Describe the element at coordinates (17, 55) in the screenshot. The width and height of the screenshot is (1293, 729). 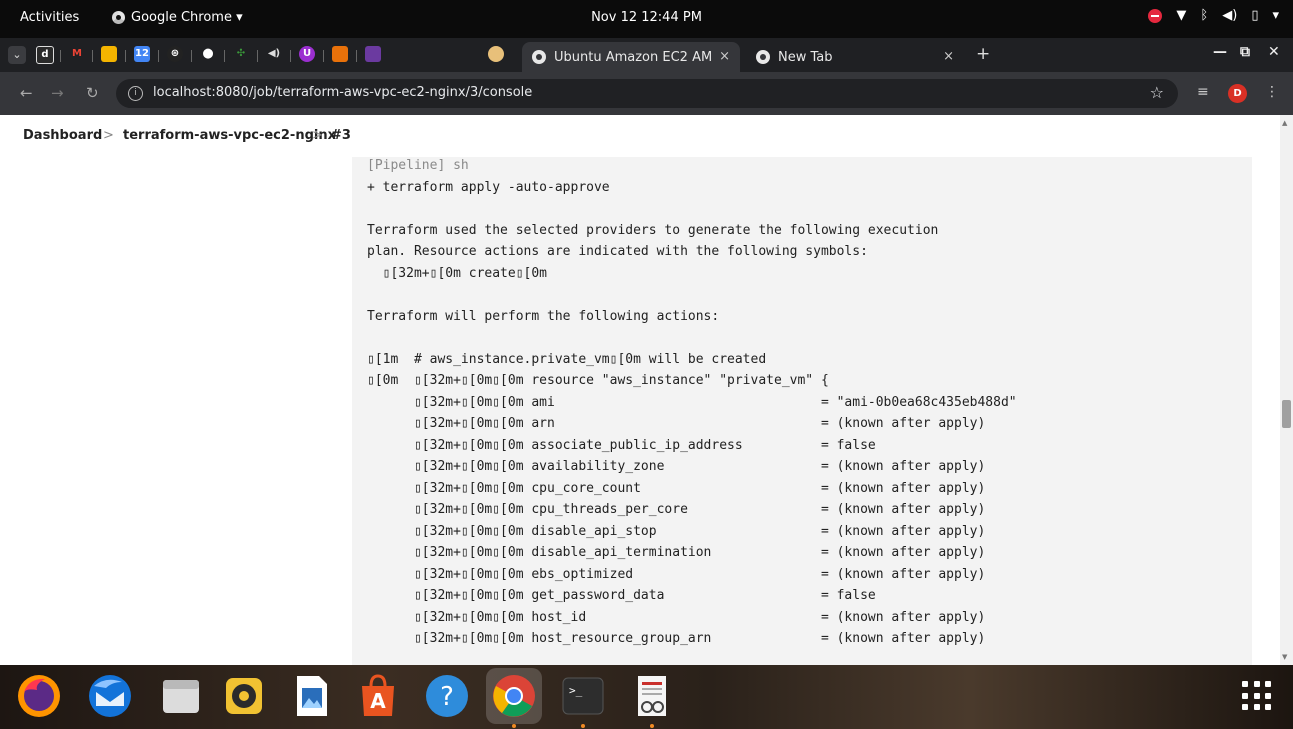
I see `tab-search-chevron-icon: ⌄` at that location.